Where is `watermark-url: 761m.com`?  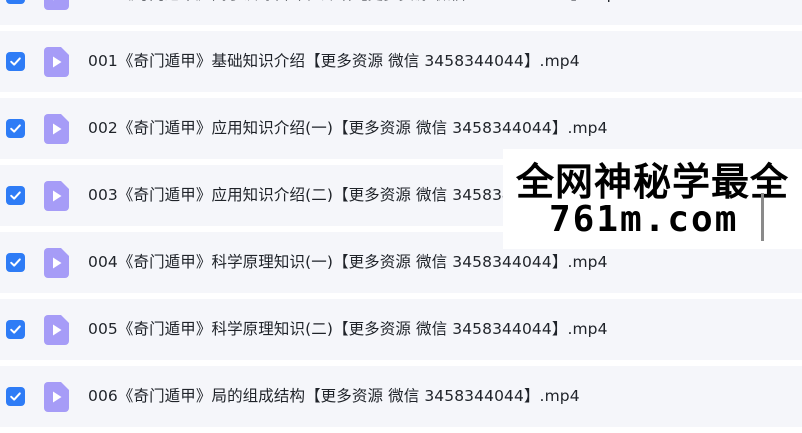
watermark-url: 761m.com is located at coordinates (644, 219).